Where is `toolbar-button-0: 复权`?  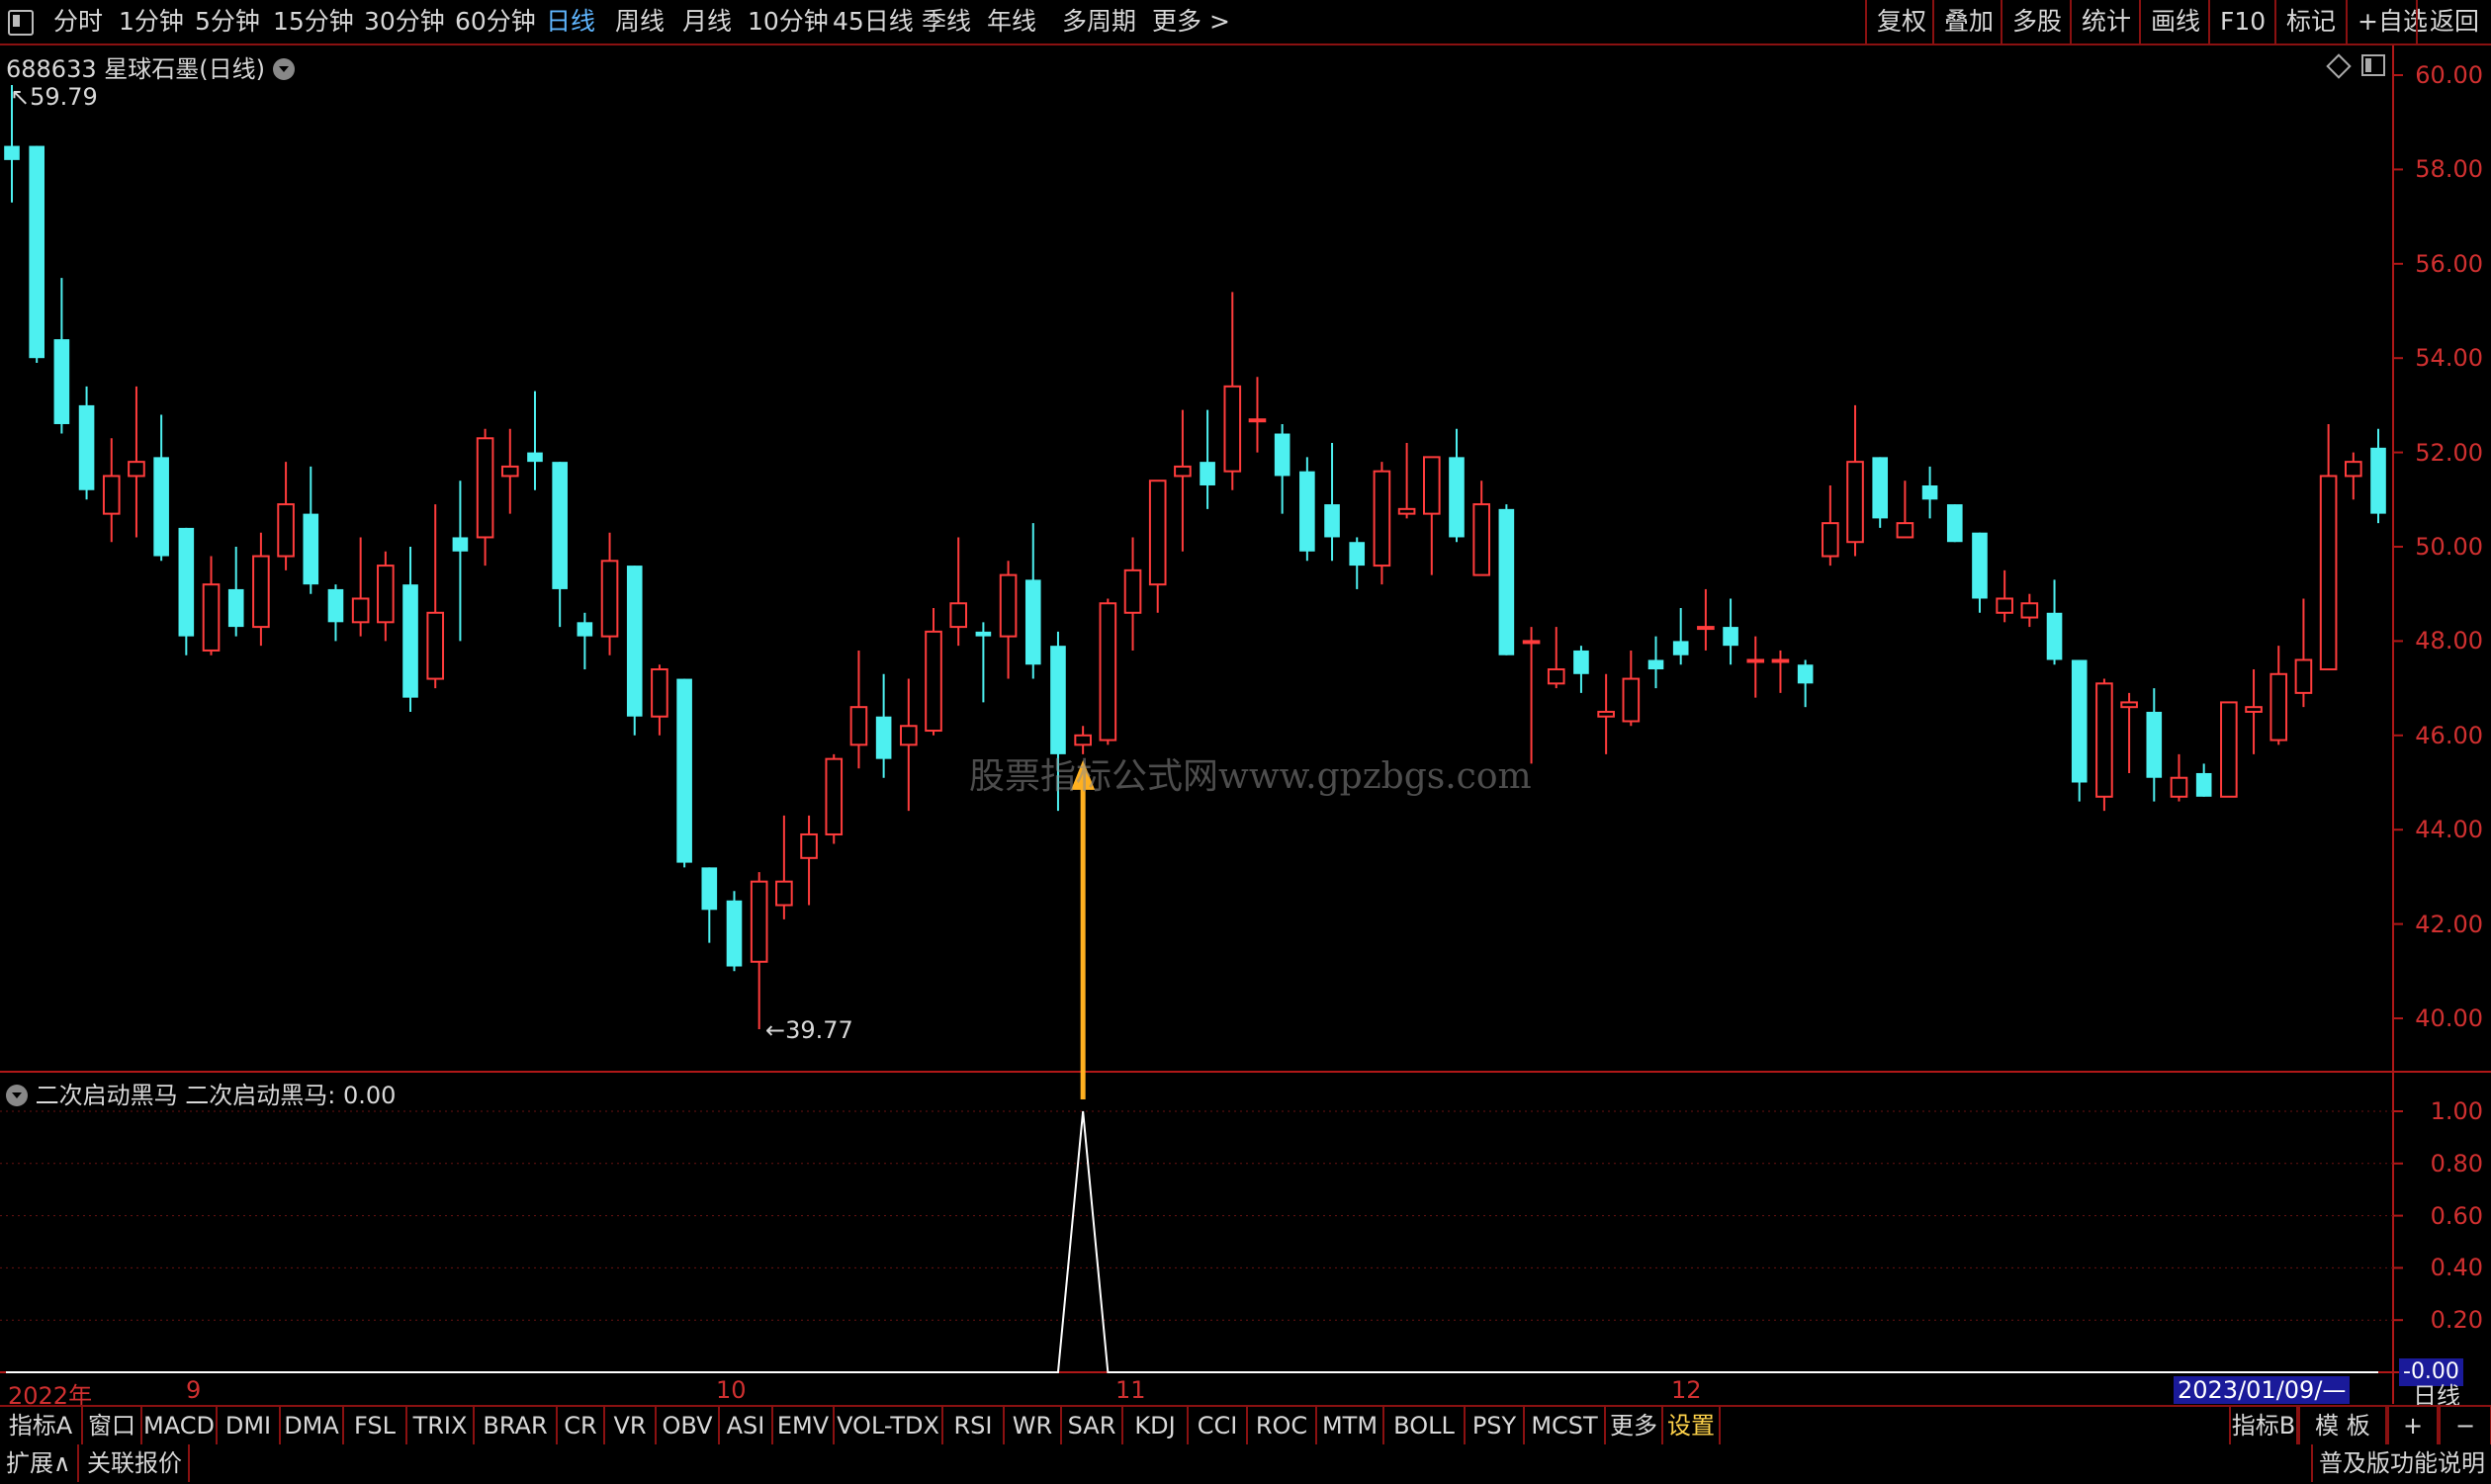 toolbar-button-0: 复权 is located at coordinates (1898, 22).